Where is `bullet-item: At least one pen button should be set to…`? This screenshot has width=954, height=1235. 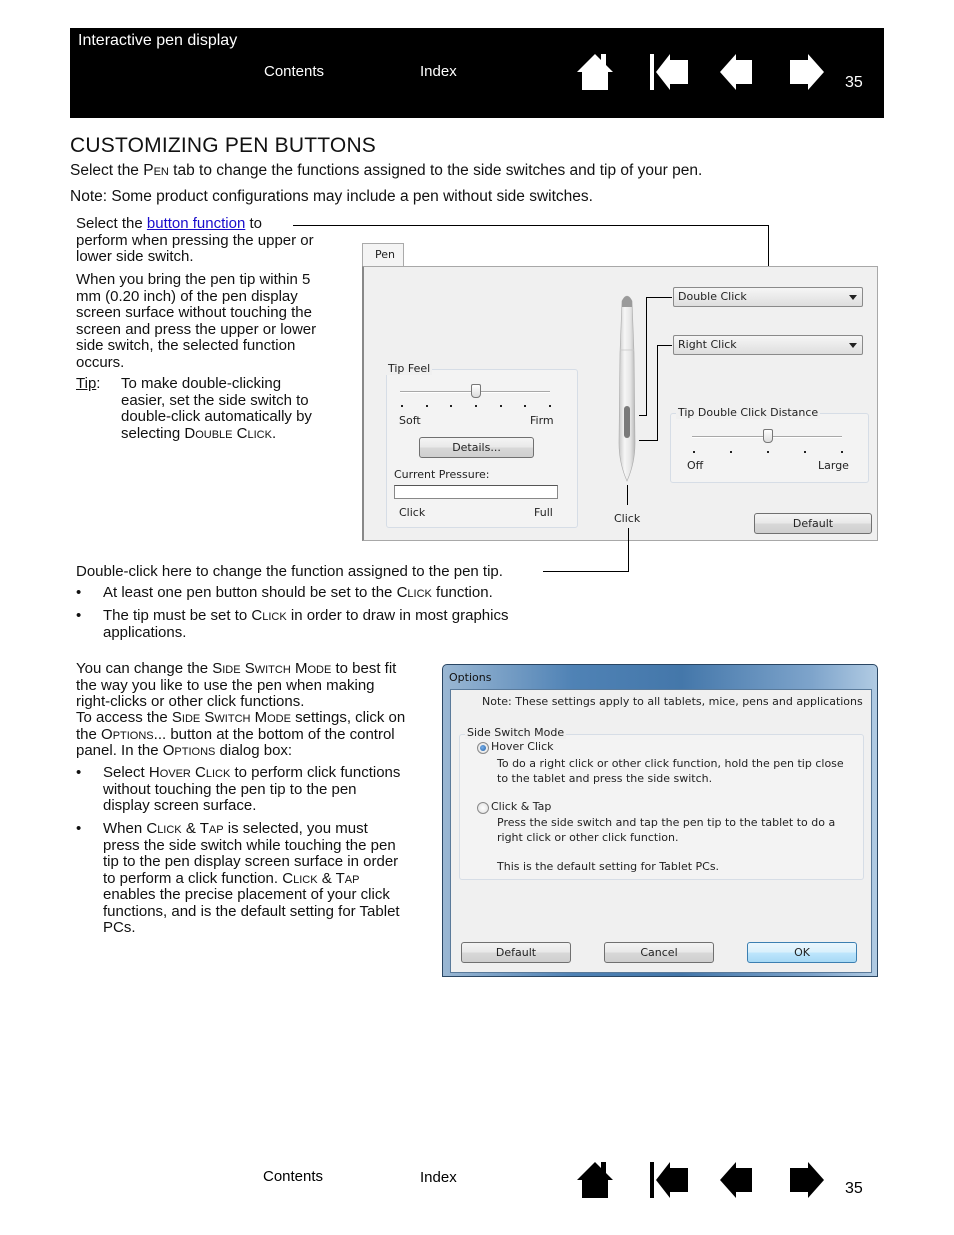 bullet-item: At least one pen button should be set to… is located at coordinates (298, 592).